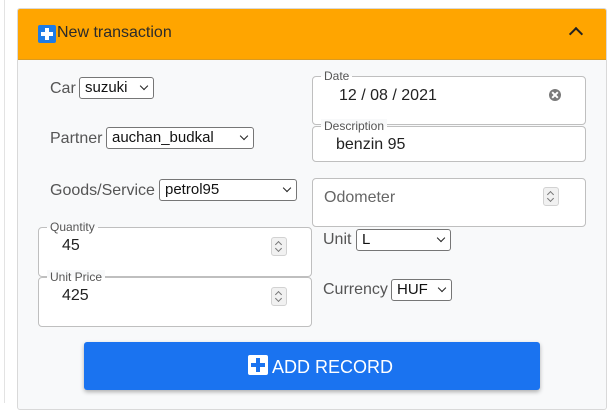 The image size is (613, 410). What do you see at coordinates (312, 34) in the screenshot?
I see `panel-header: New transaction` at bounding box center [312, 34].